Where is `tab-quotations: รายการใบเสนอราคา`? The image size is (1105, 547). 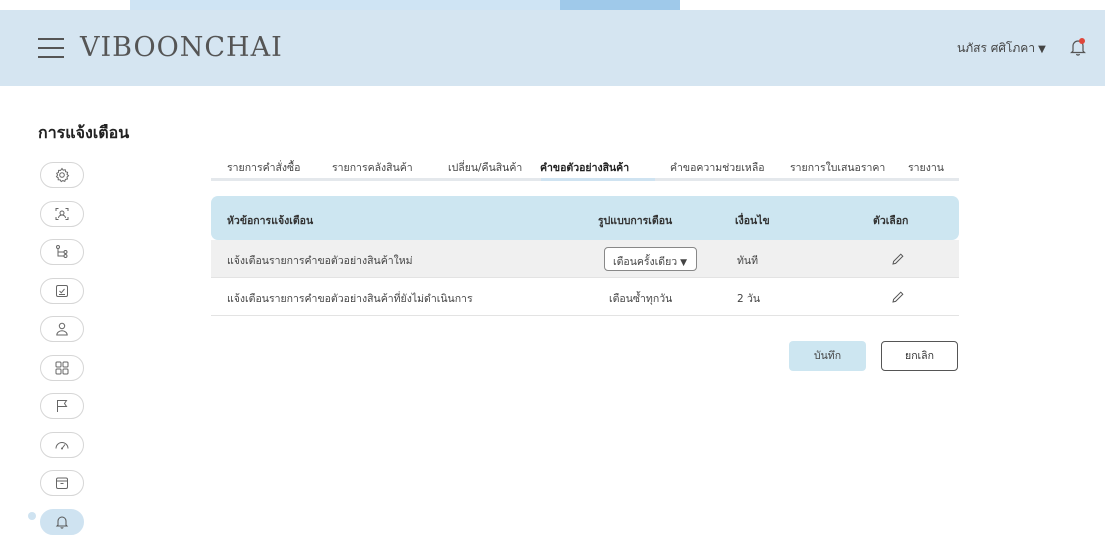
tab-quotations: รายการใบเสนอราคา is located at coordinates (837, 167).